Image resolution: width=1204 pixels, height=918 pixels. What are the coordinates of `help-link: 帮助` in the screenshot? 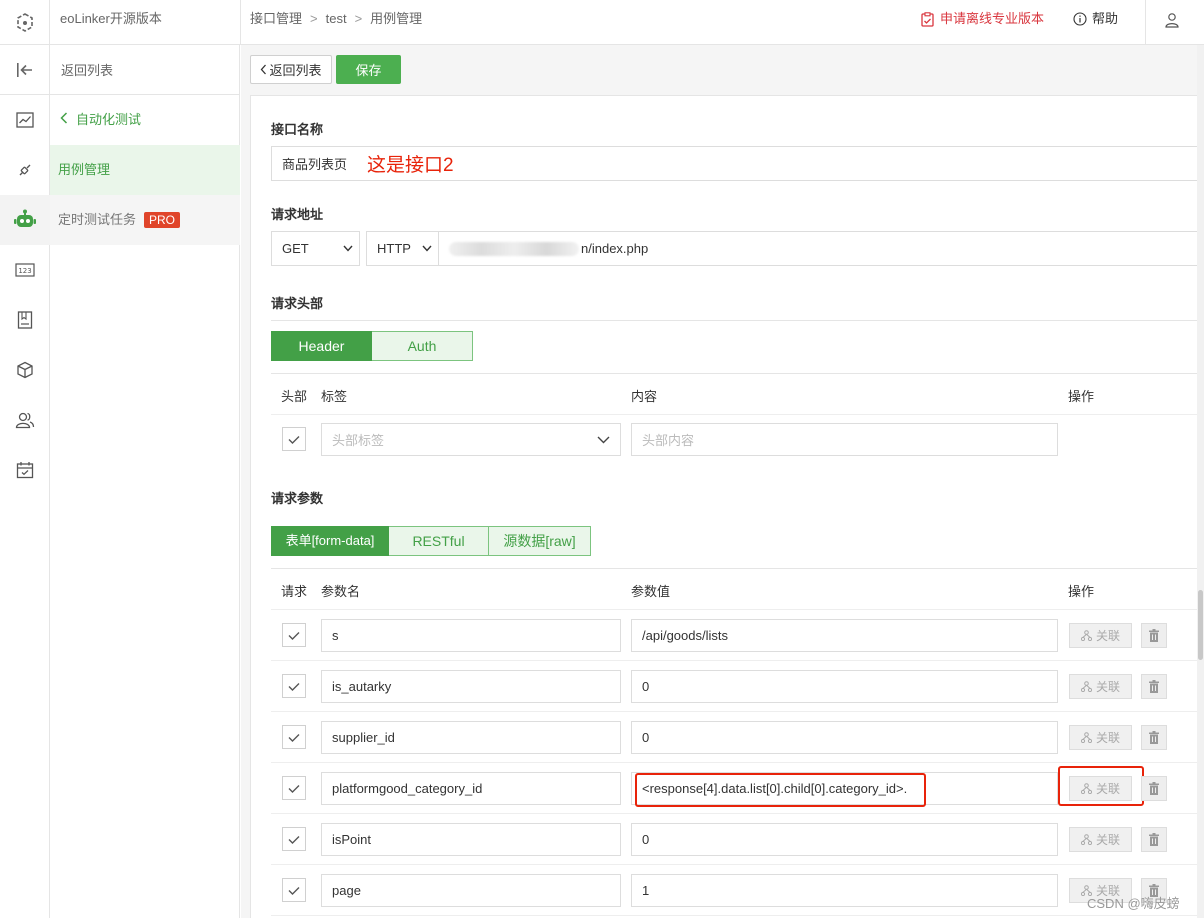 It's located at (1095, 19).